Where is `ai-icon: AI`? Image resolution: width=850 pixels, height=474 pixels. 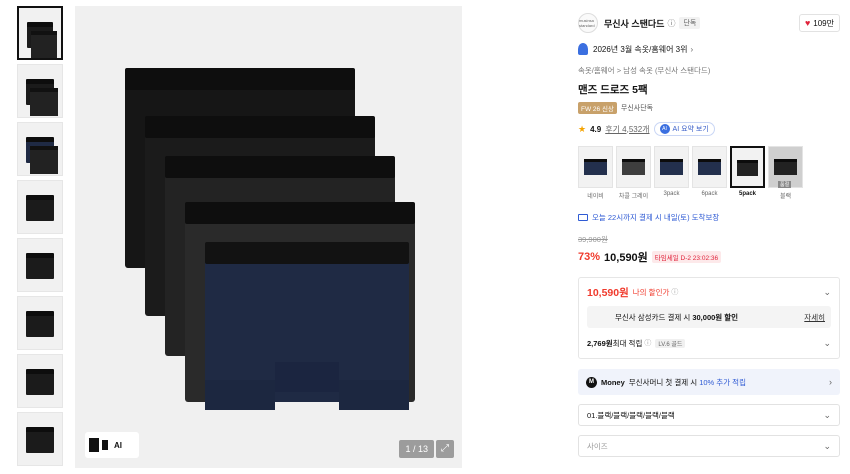 ai-icon: AI is located at coordinates (664, 129).